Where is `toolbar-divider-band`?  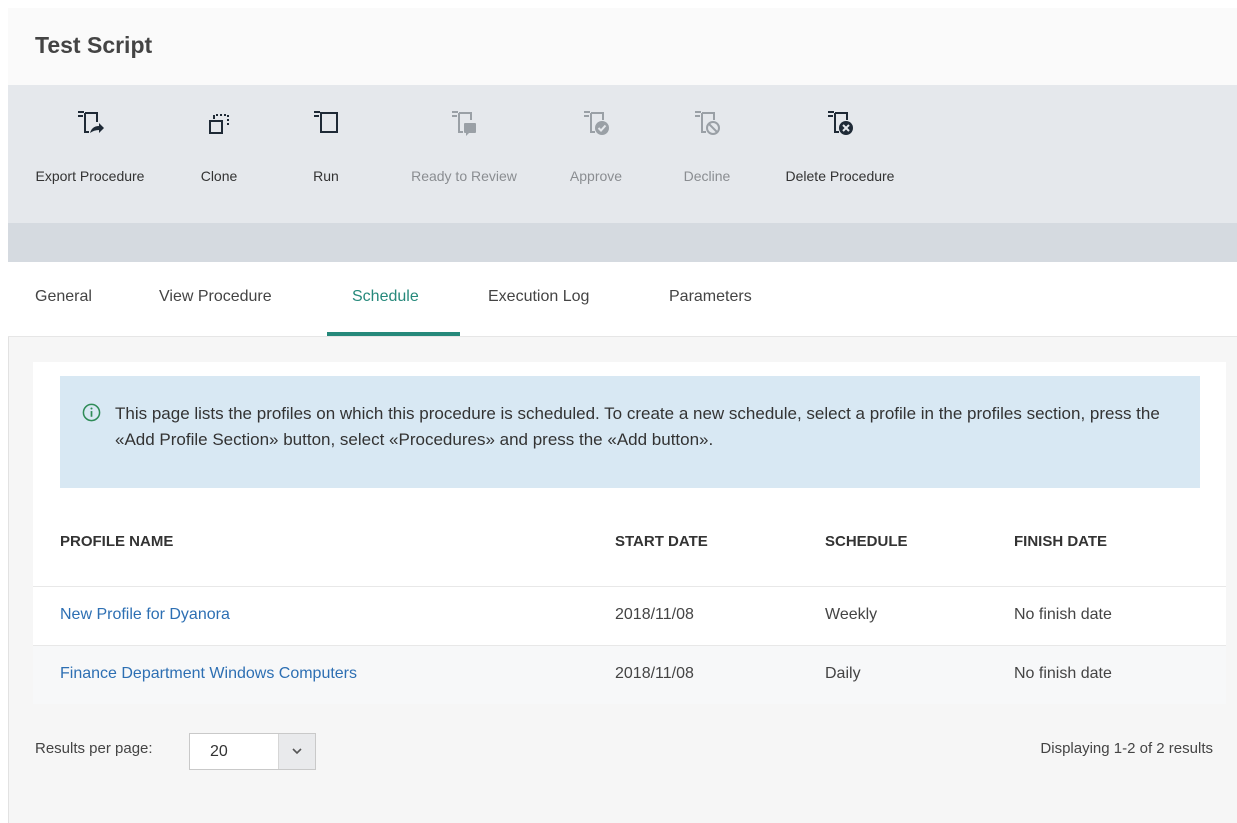
toolbar-divider-band is located at coordinates (622, 242).